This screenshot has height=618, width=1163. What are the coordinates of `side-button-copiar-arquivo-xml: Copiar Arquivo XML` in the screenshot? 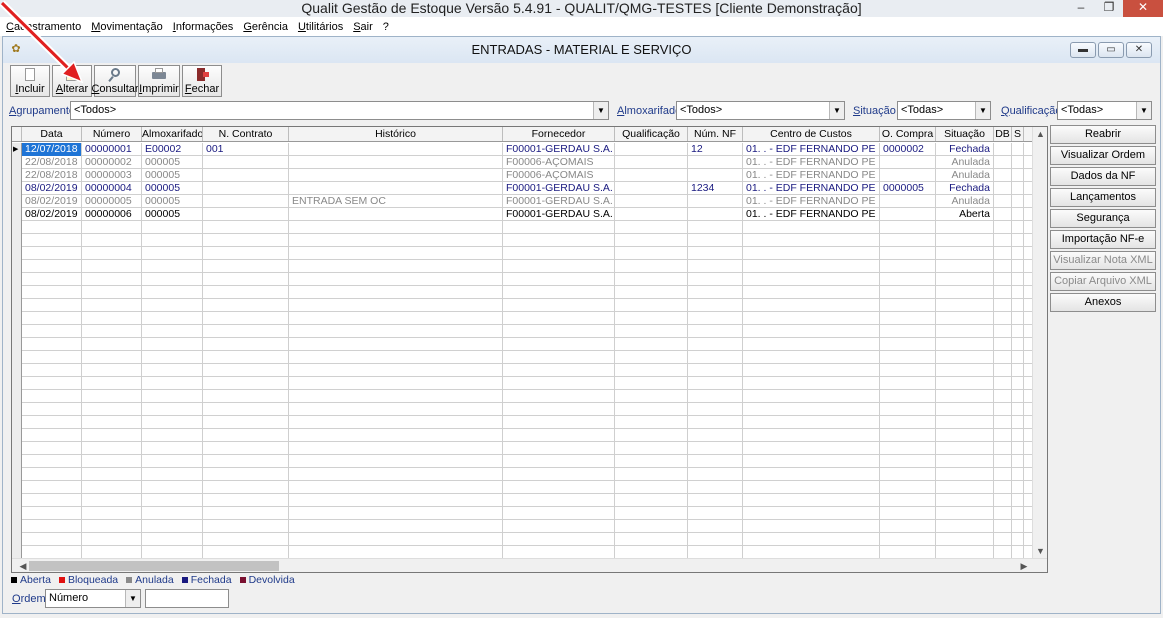 It's located at (1103, 281).